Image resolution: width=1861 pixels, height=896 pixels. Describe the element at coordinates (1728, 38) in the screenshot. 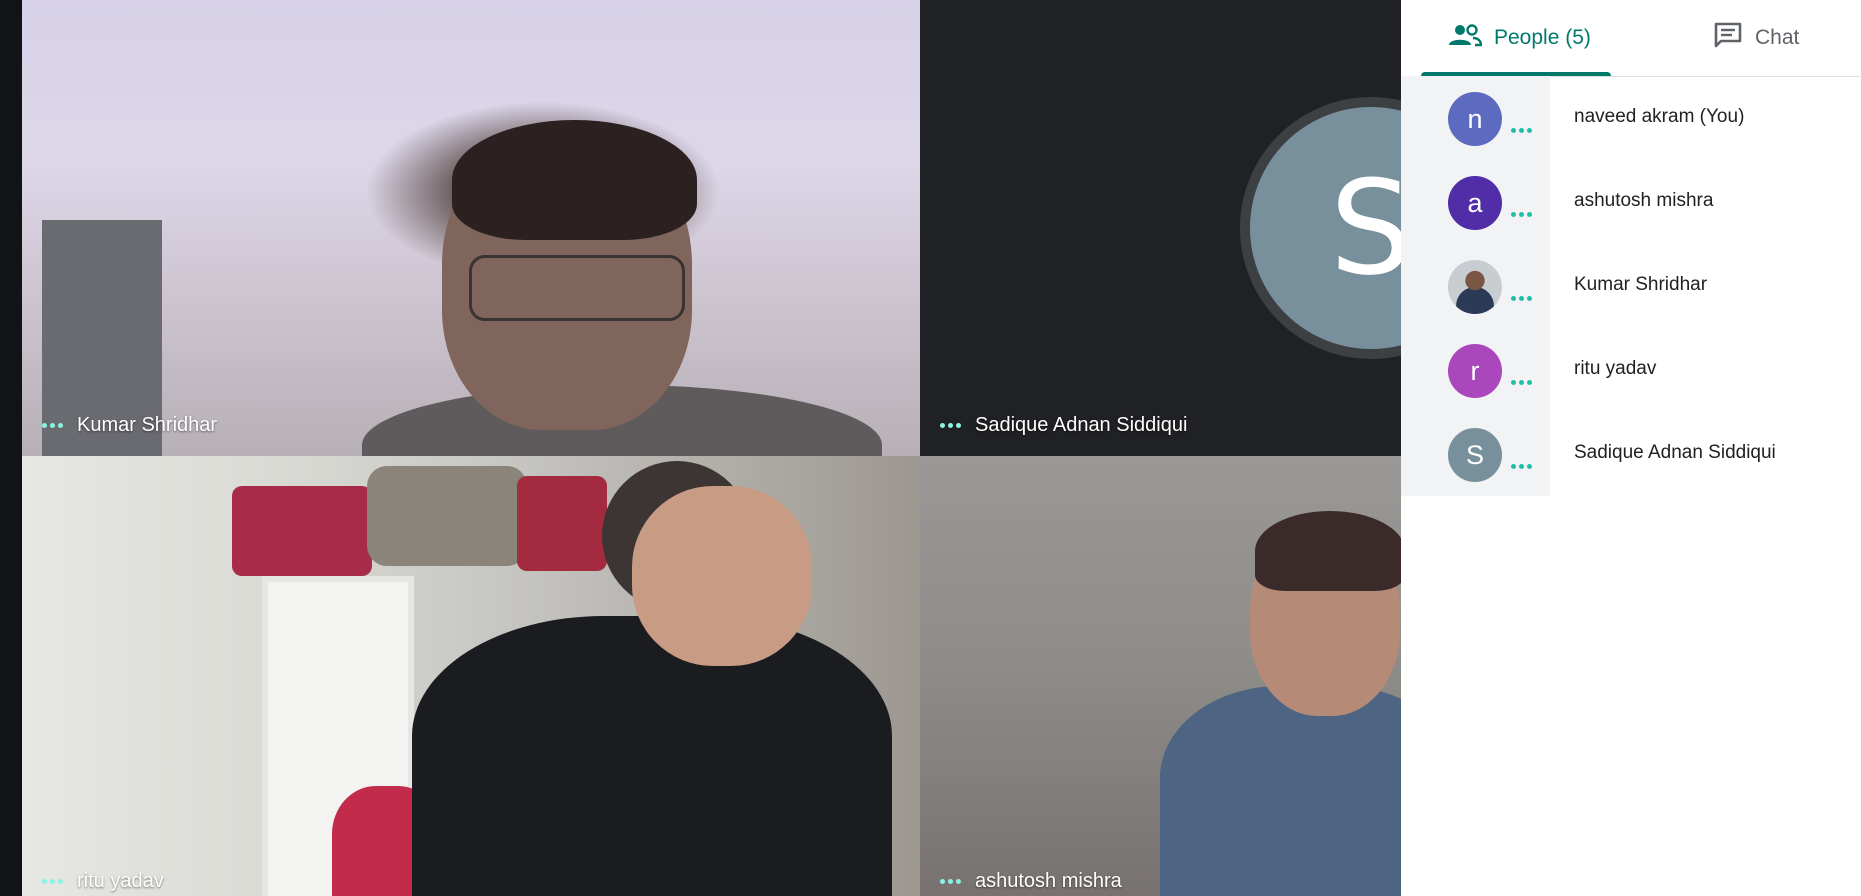

I see `chat-icon` at that location.